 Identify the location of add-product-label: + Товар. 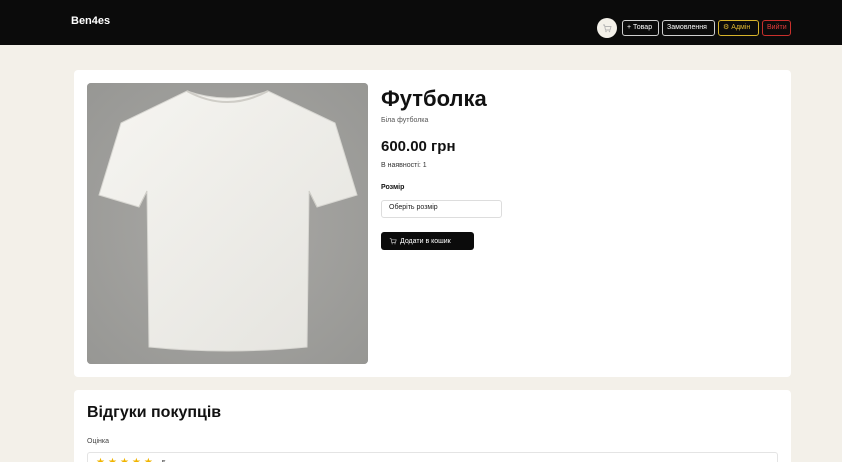
(640, 27).